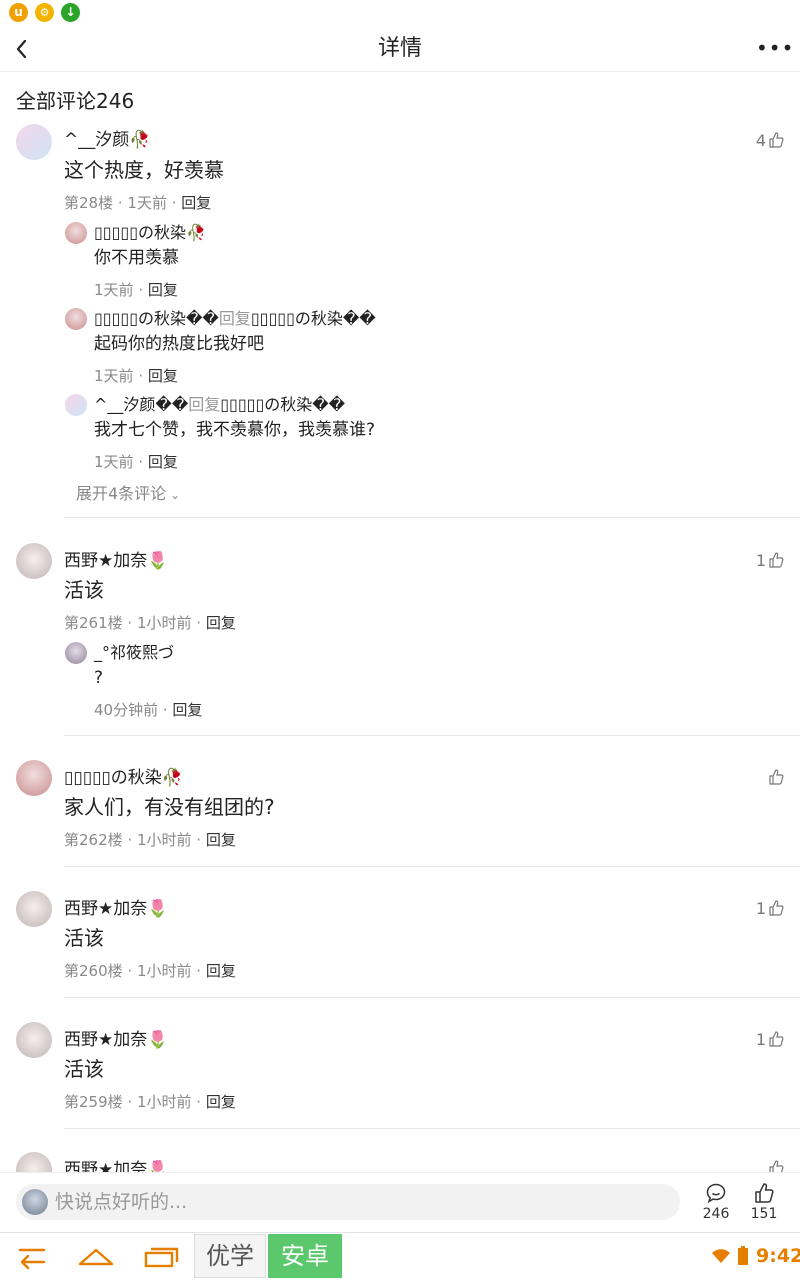 This screenshot has width=800, height=1280. What do you see at coordinates (219, 405) in the screenshot?
I see `reply-author: ^__汐颜��回复▯▯▯▯▯の秋染��` at bounding box center [219, 405].